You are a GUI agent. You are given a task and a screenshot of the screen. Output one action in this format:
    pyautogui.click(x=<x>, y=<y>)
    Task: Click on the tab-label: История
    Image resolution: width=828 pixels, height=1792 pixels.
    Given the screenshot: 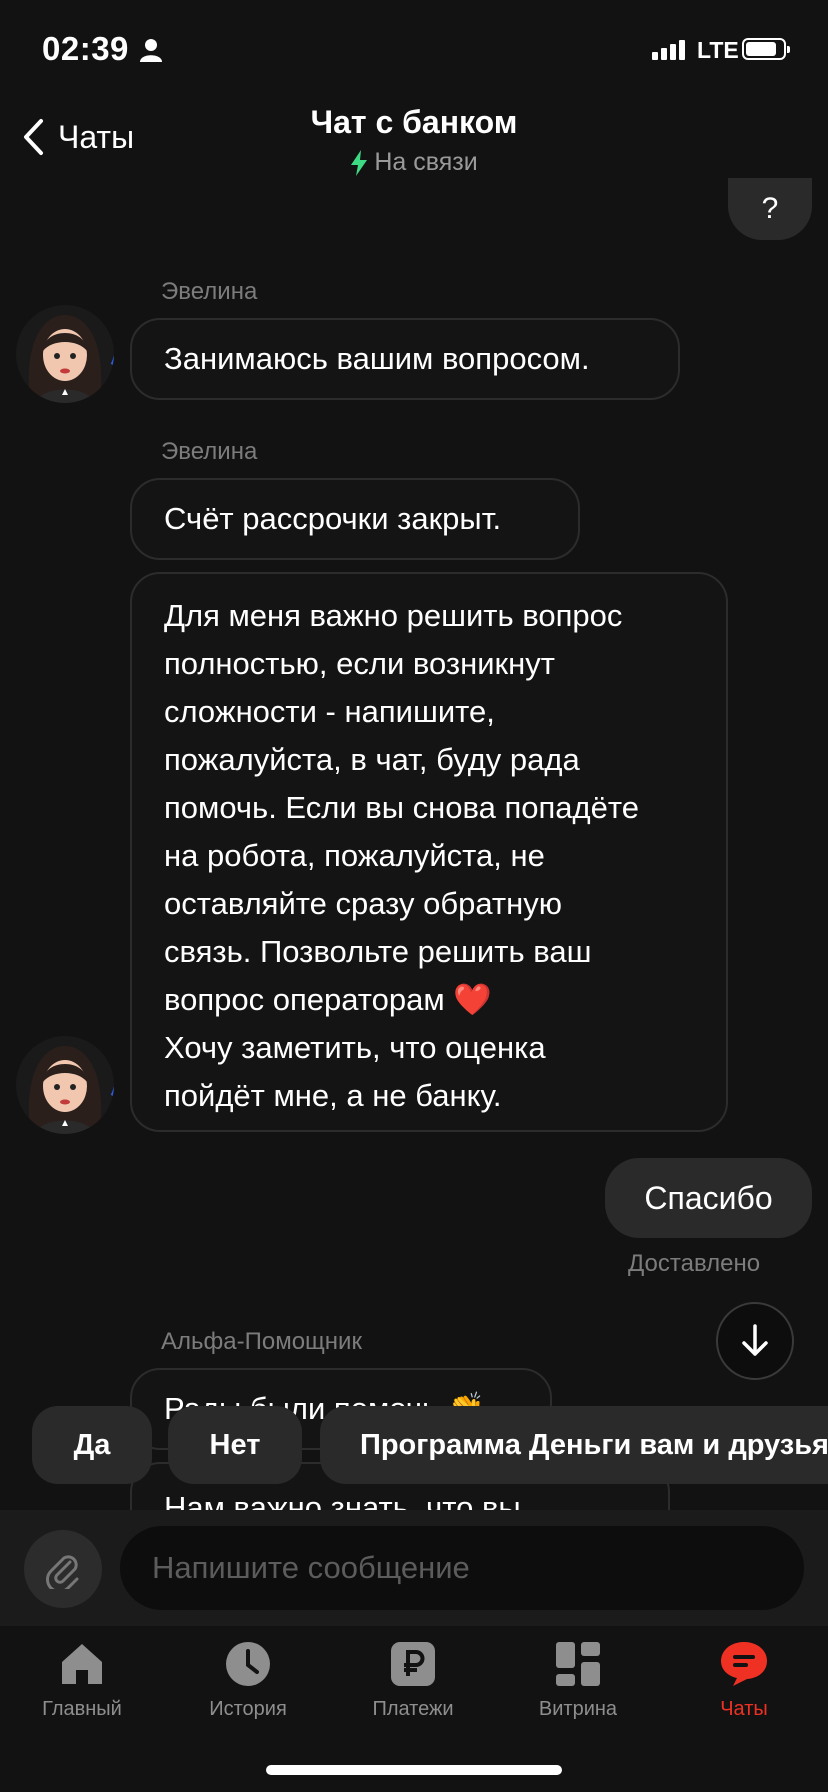 What is the action you would take?
    pyautogui.click(x=248, y=1709)
    